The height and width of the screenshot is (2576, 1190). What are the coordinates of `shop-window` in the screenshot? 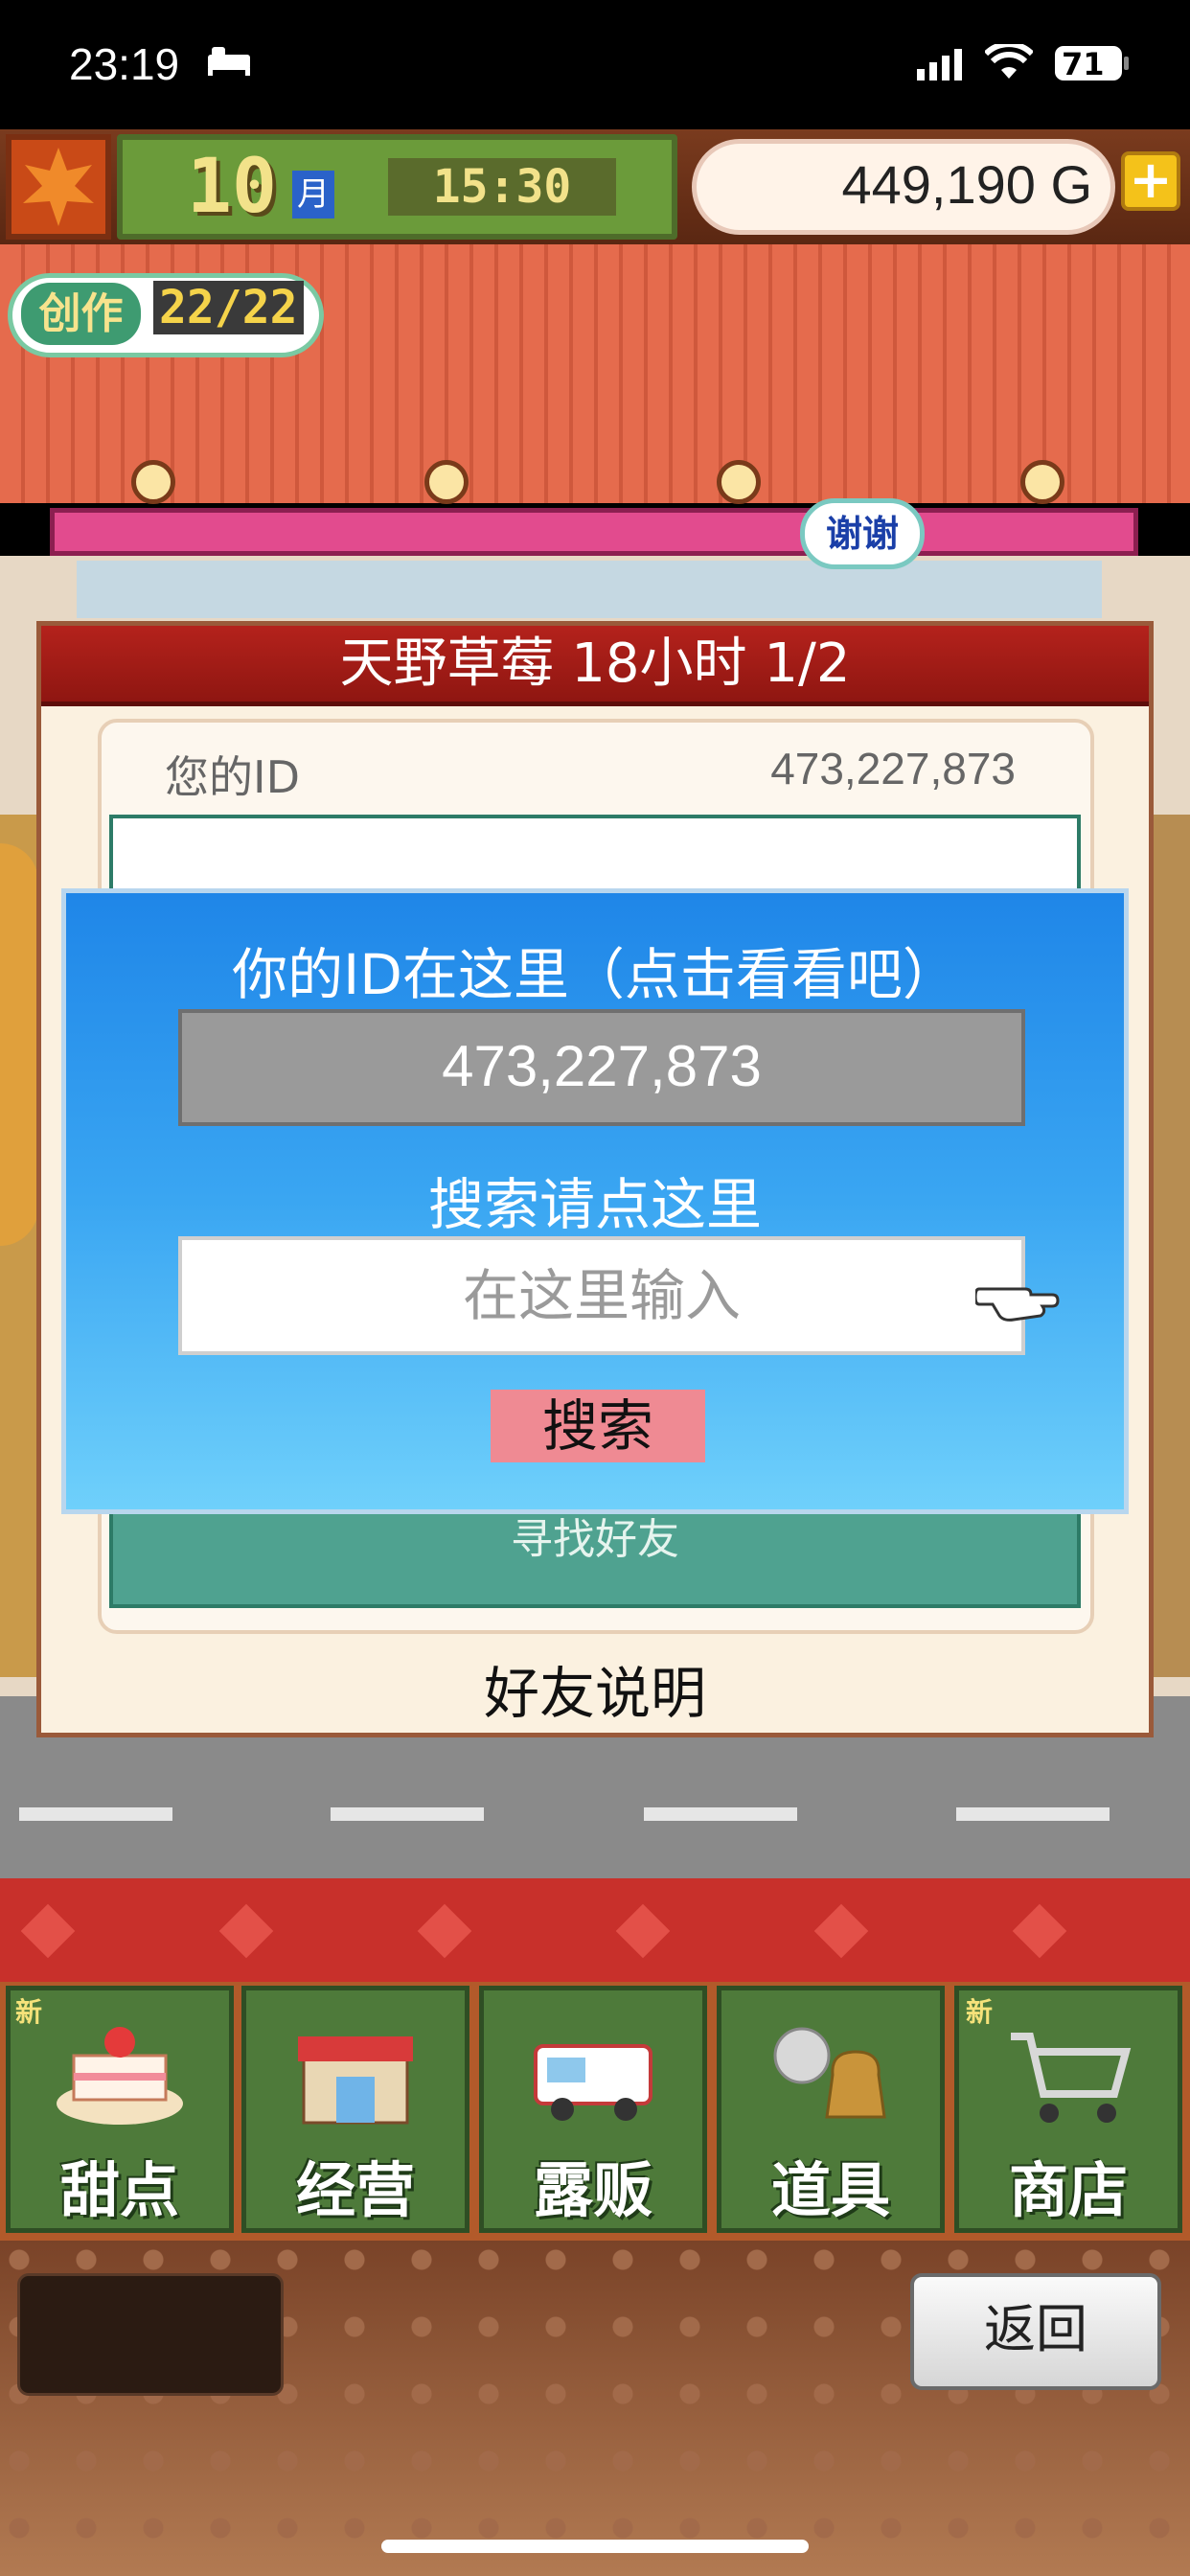 It's located at (590, 589).